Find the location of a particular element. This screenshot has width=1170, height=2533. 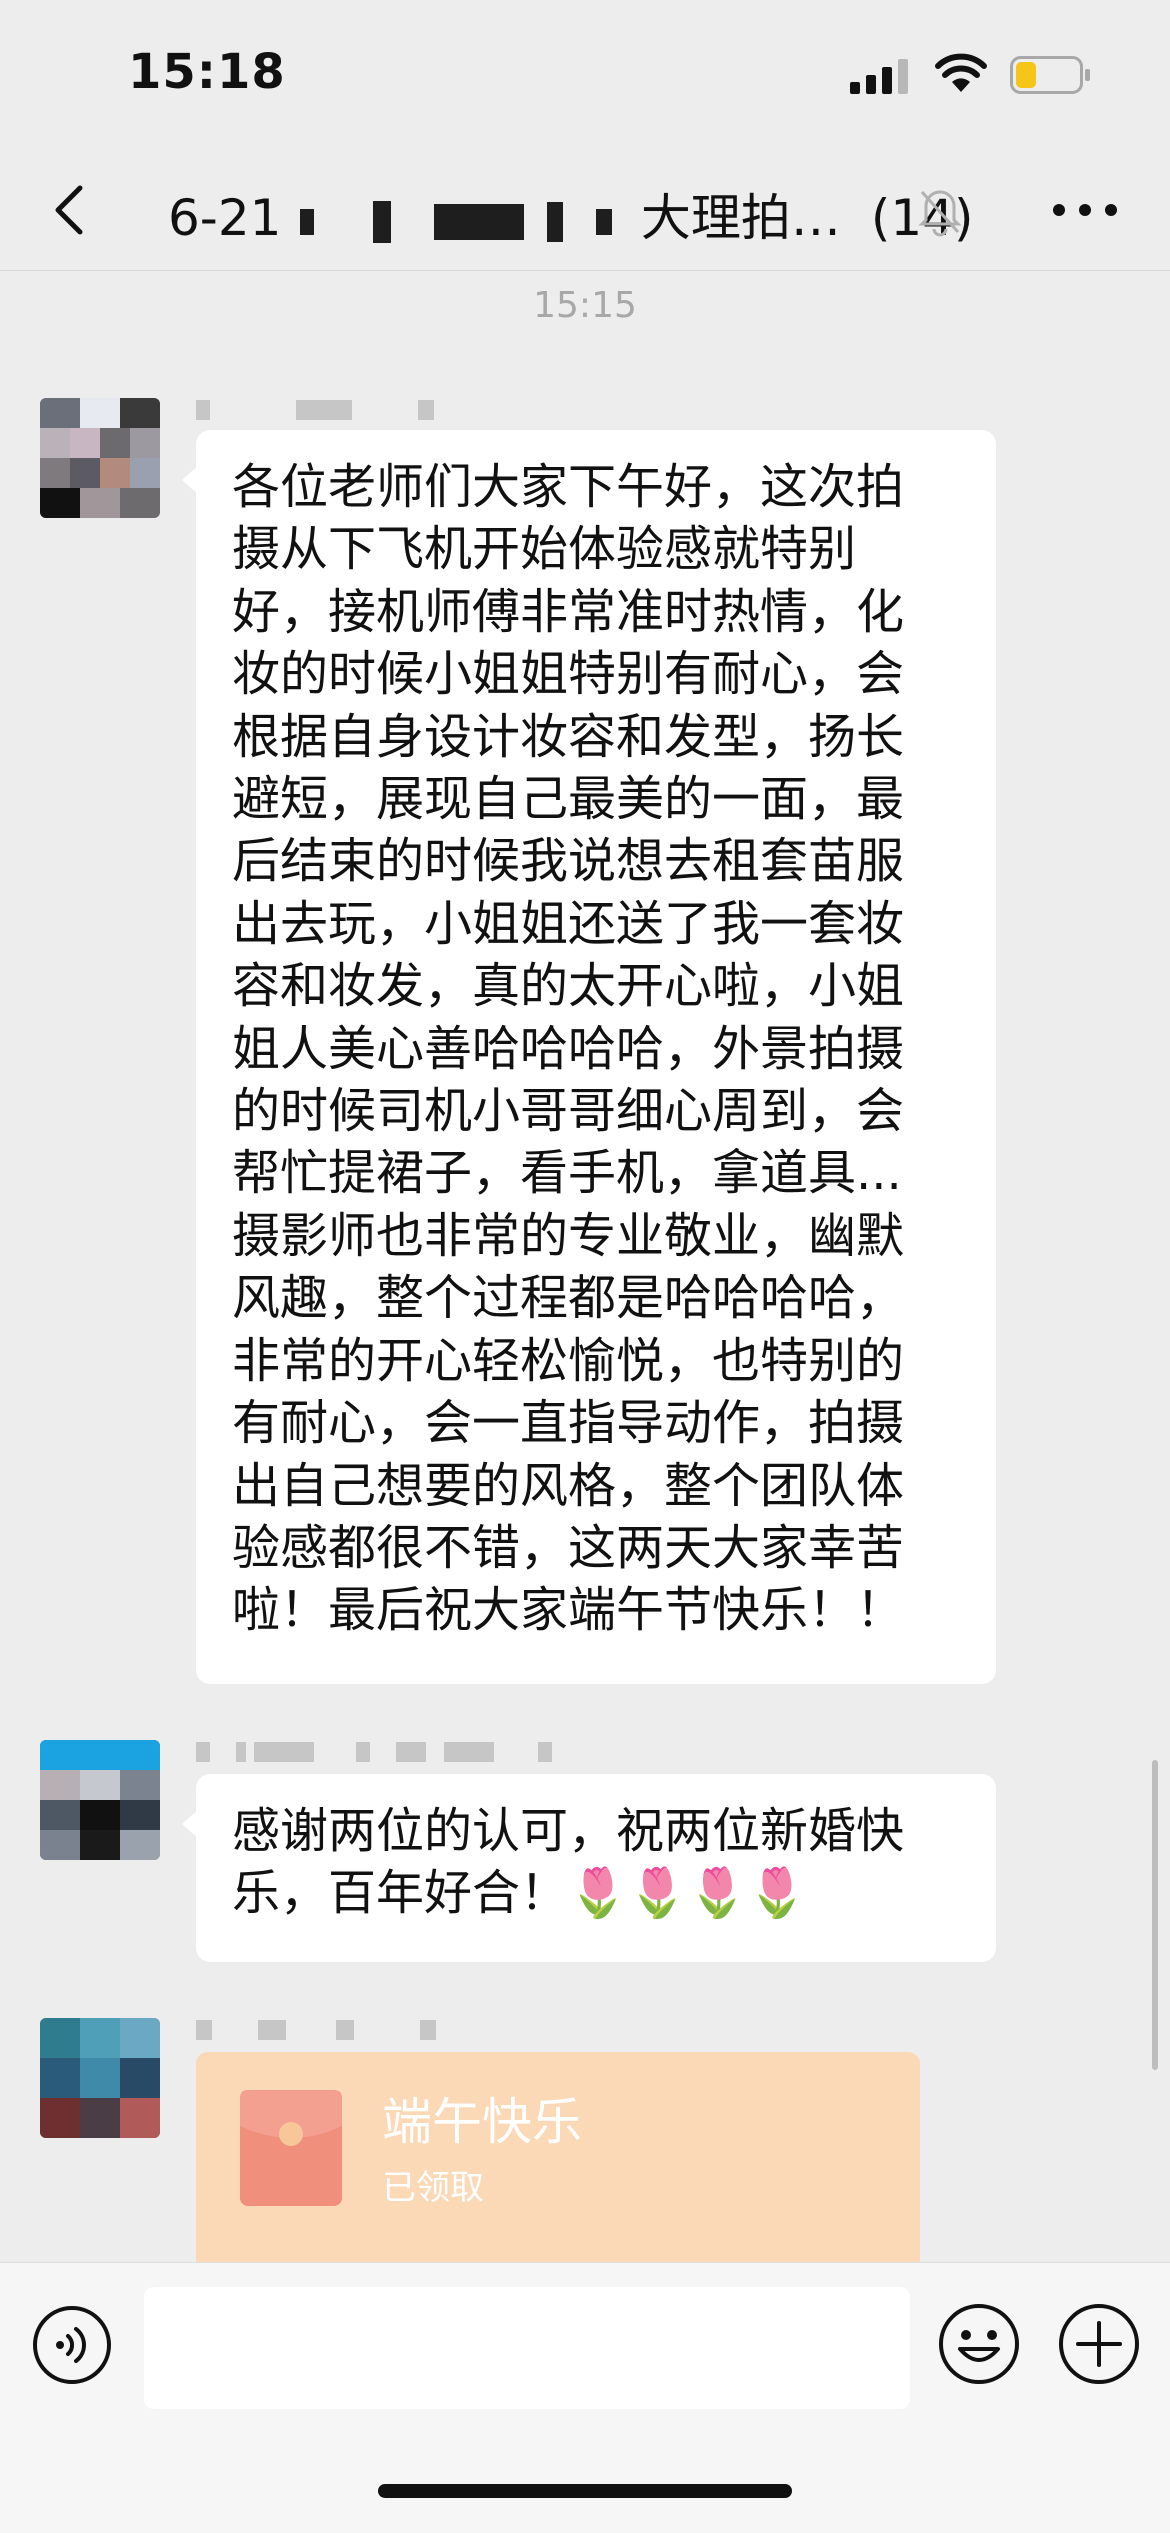

battery-icon is located at coordinates (1050, 75).